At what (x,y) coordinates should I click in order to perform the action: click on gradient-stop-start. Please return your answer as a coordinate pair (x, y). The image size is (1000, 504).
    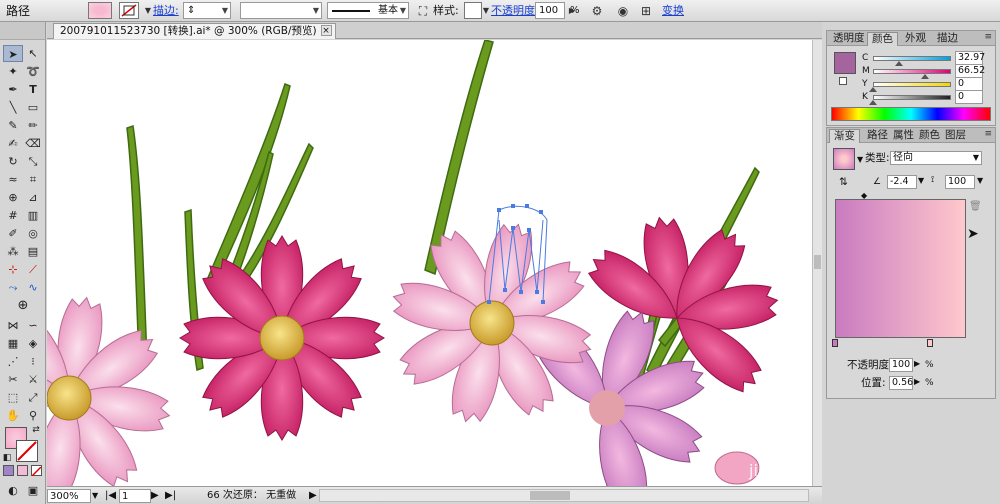
    Looking at the image, I should click on (835, 343).